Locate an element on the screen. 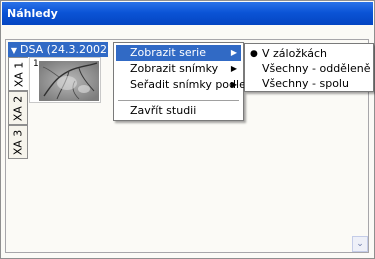 This screenshot has height=259, width=375. submenu-item-label: V záložkách is located at coordinates (295, 53).